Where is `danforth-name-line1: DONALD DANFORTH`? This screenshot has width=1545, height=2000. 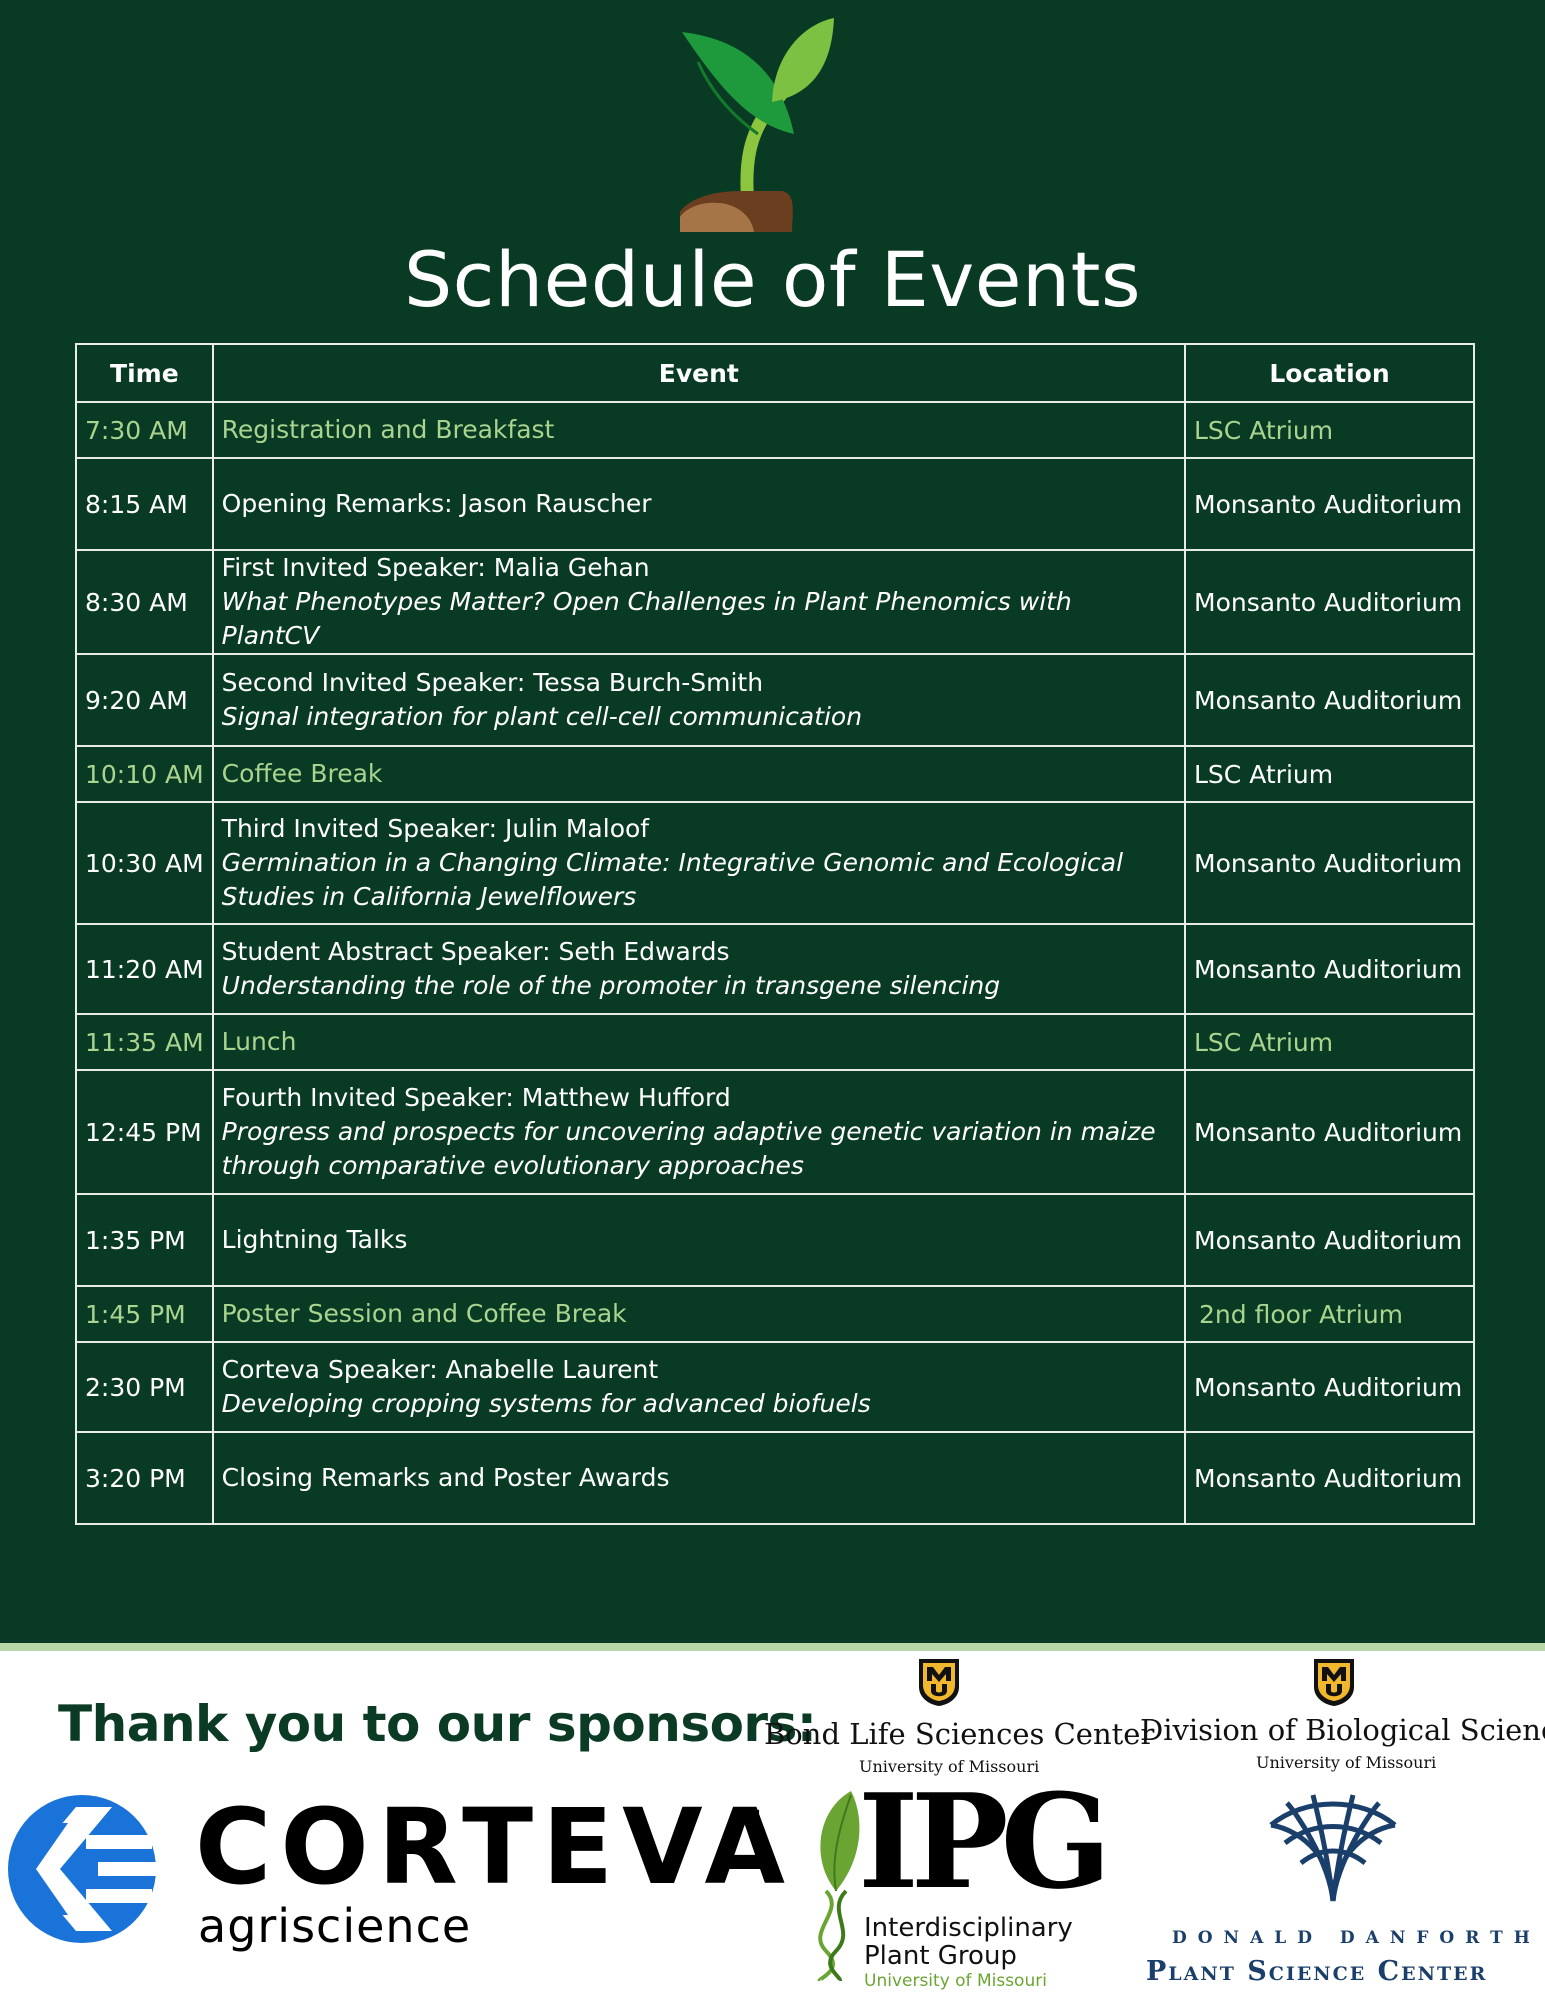
danforth-name-line1: DONALD DANFORTH is located at coordinates (1356, 1938).